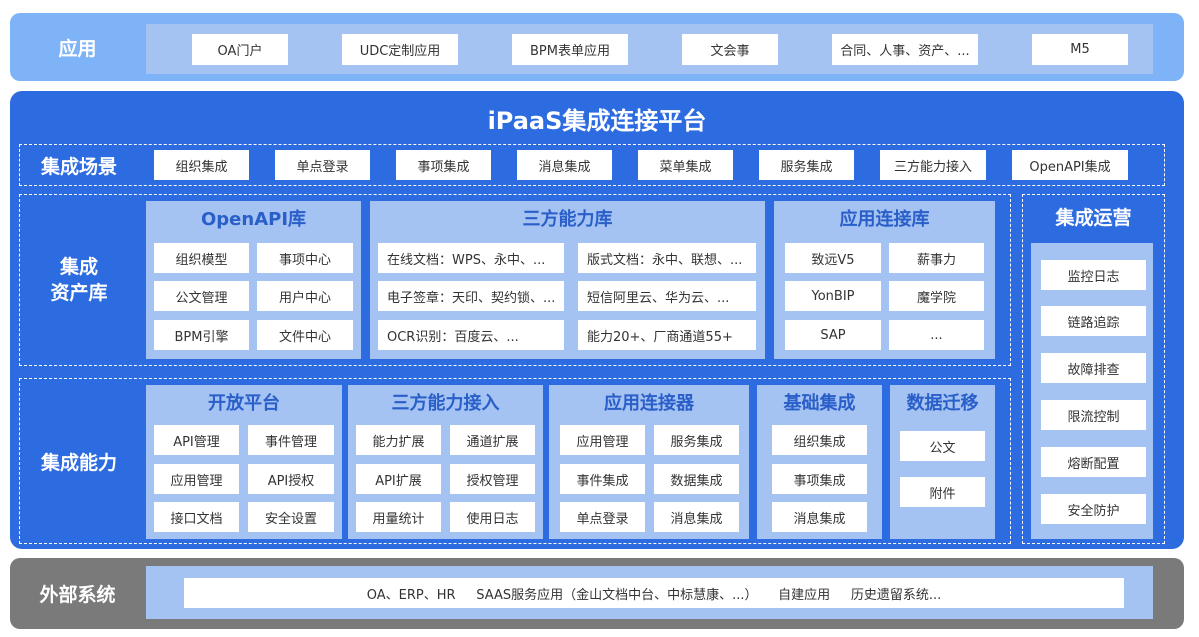 This screenshot has height=637, width=1199. What do you see at coordinates (196, 440) in the screenshot?
I see `open-platform-item: API管理` at bounding box center [196, 440].